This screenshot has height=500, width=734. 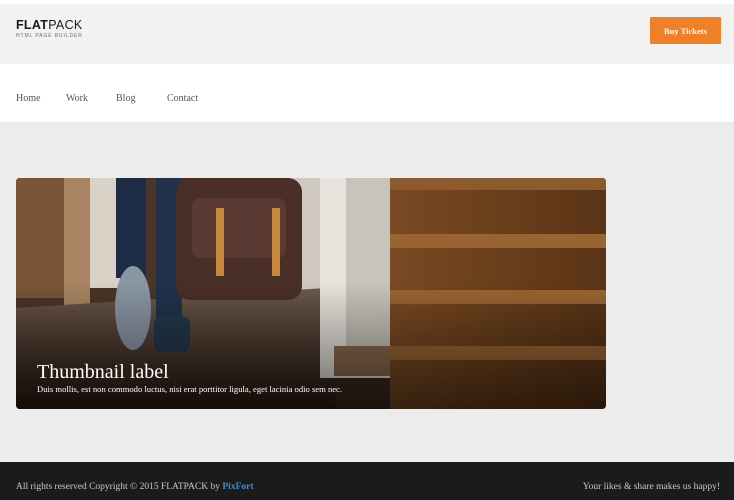 What do you see at coordinates (28, 98) in the screenshot?
I see `nav-item-home: Home` at bounding box center [28, 98].